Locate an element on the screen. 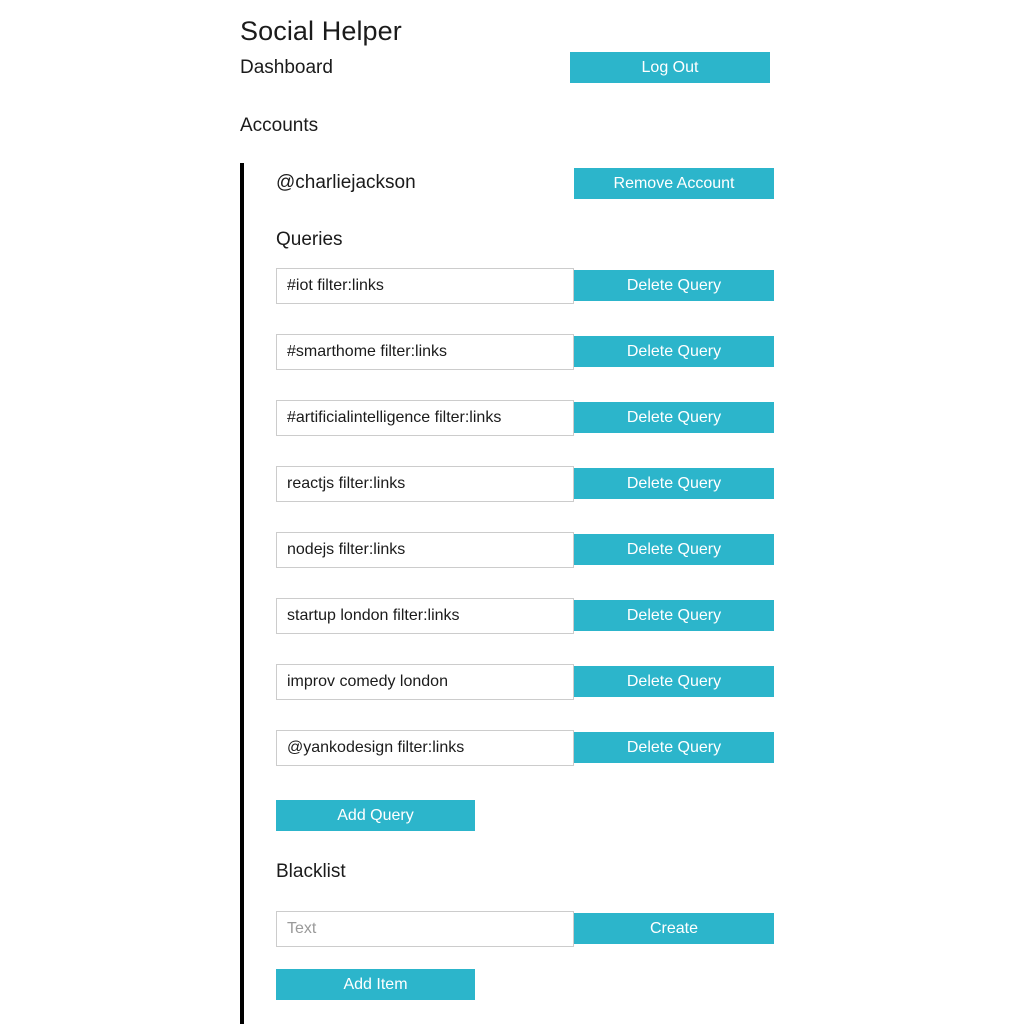 The image size is (1024, 1024). queries-heading: Queries is located at coordinates (309, 239).